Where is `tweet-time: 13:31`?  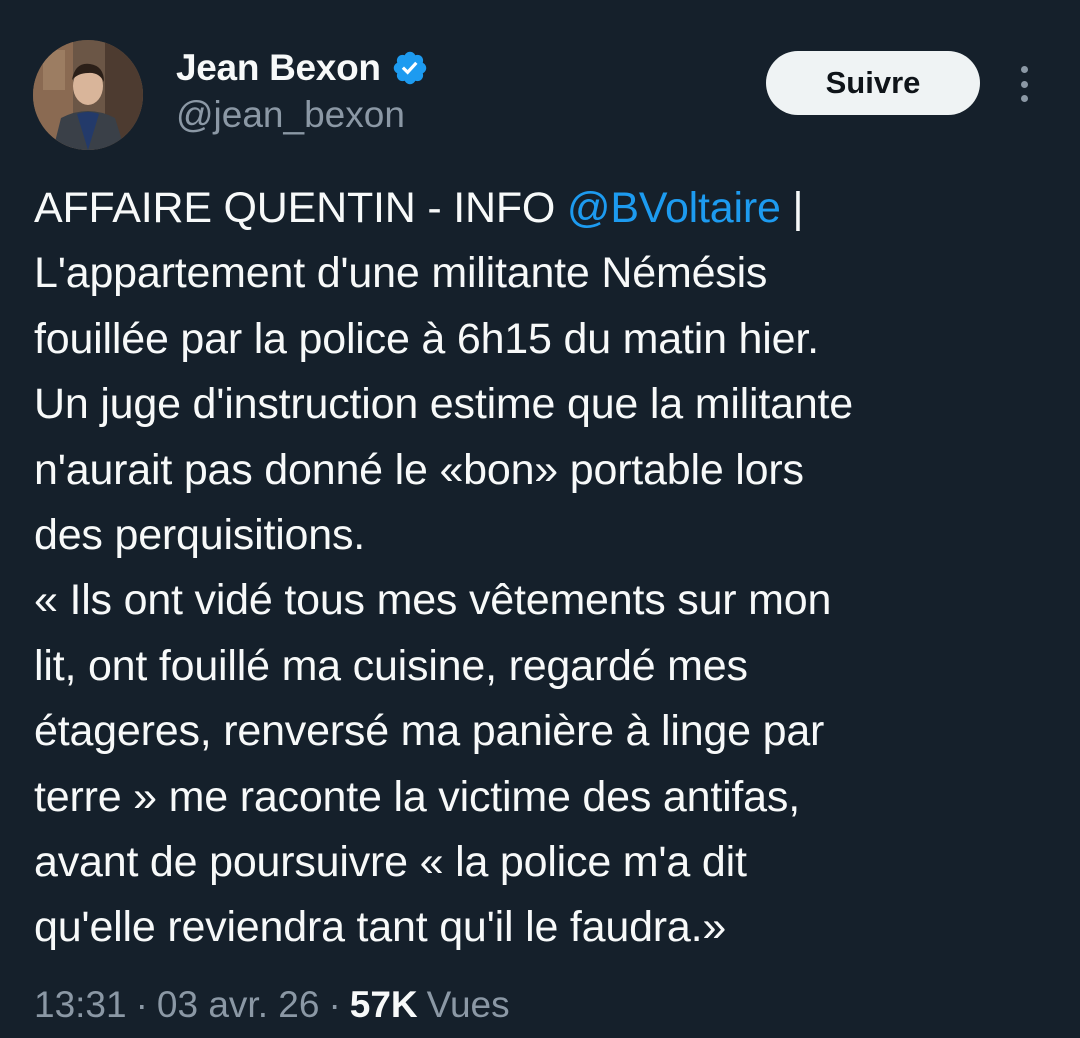
tweet-time: 13:31 is located at coordinates (80, 1005).